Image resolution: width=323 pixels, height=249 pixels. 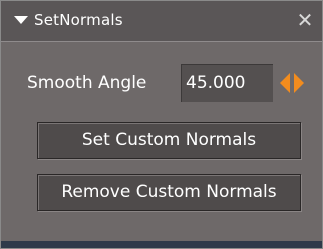 I want to click on set-custom-normals-button: Set Custom Normals, so click(x=169, y=140).